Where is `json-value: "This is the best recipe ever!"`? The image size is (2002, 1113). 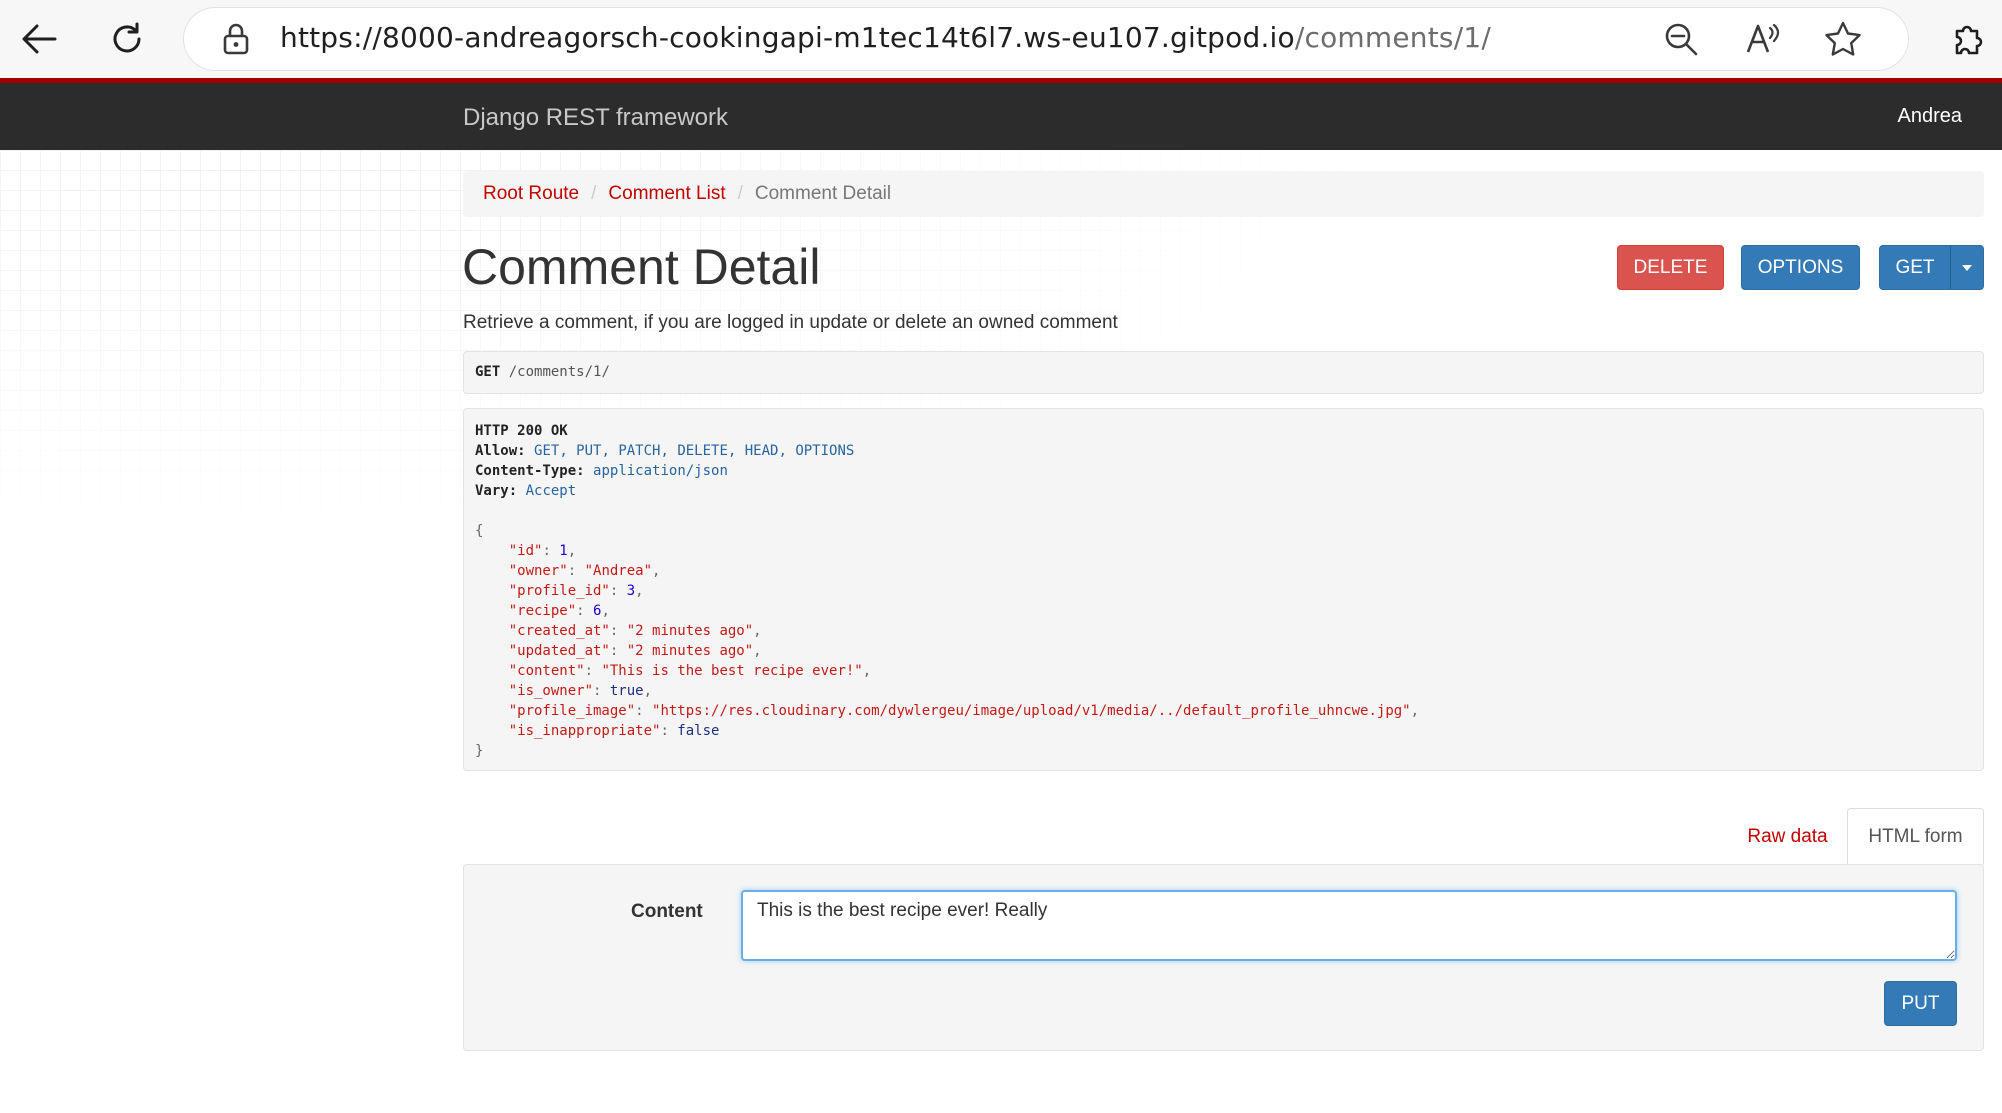 json-value: "This is the best recipe ever!" is located at coordinates (732, 671).